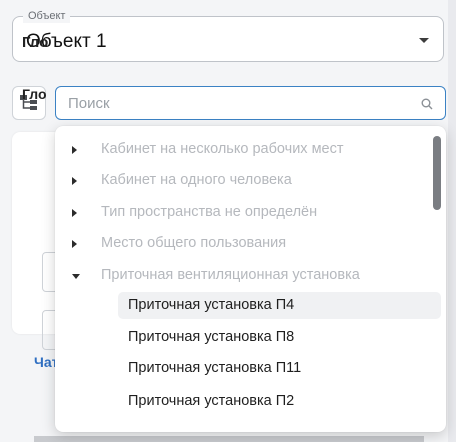 The image size is (456, 442). I want to click on tree-child-label: Приточная установка П8, so click(211, 337).